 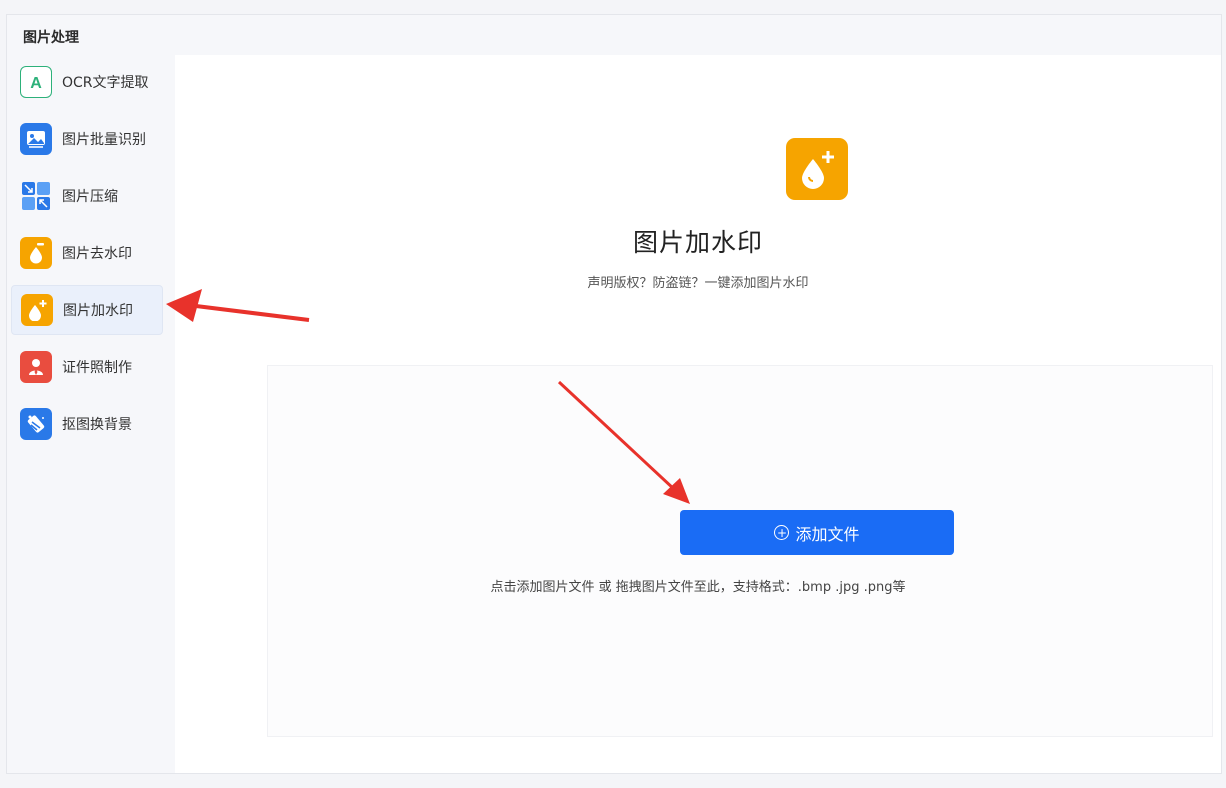 What do you see at coordinates (97, 254) in the screenshot?
I see `sidebar-item-label: 图片去水印` at bounding box center [97, 254].